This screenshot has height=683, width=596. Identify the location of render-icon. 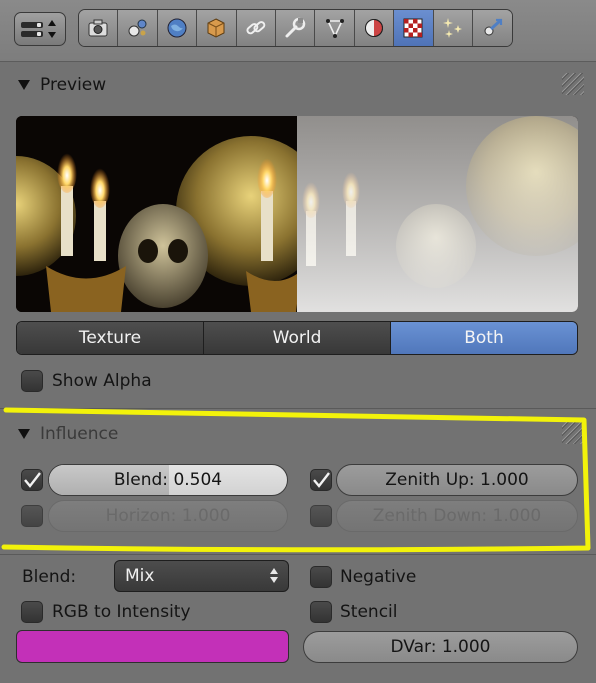
(98, 28).